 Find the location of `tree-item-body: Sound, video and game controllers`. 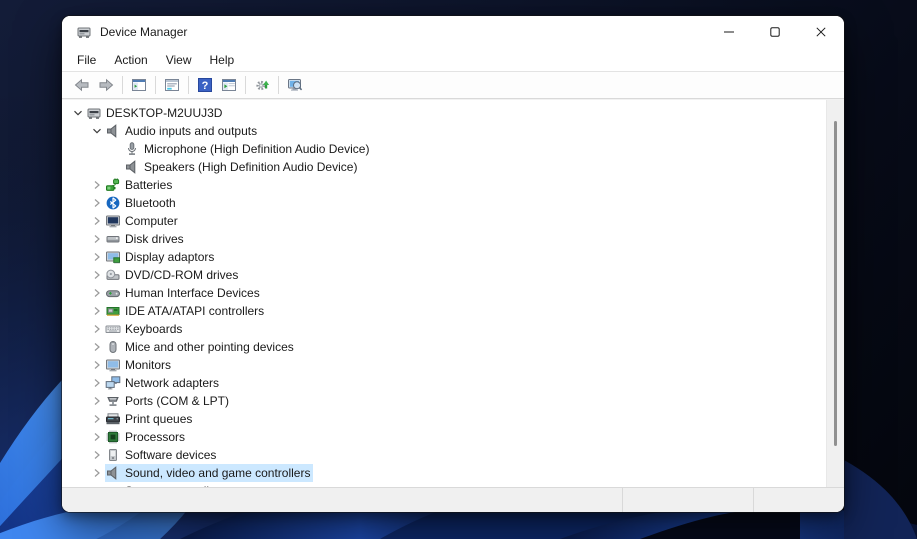

tree-item-body: Sound, video and game controllers is located at coordinates (209, 473).